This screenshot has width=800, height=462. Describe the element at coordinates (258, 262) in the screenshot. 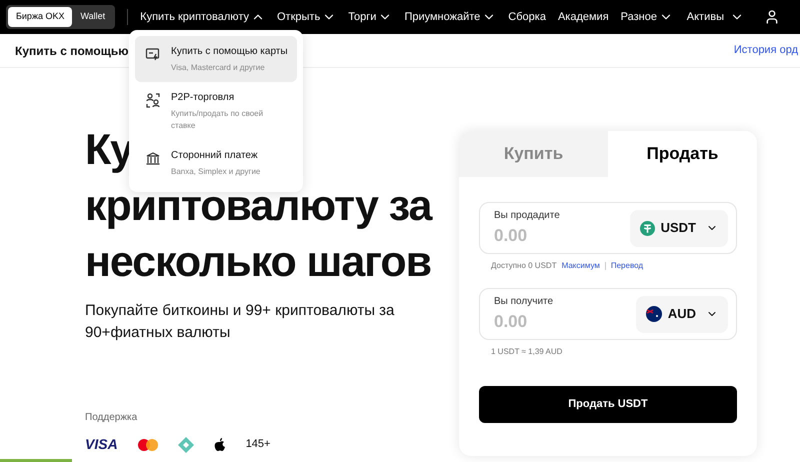

I see `hero-heading: несколько шагов` at that location.